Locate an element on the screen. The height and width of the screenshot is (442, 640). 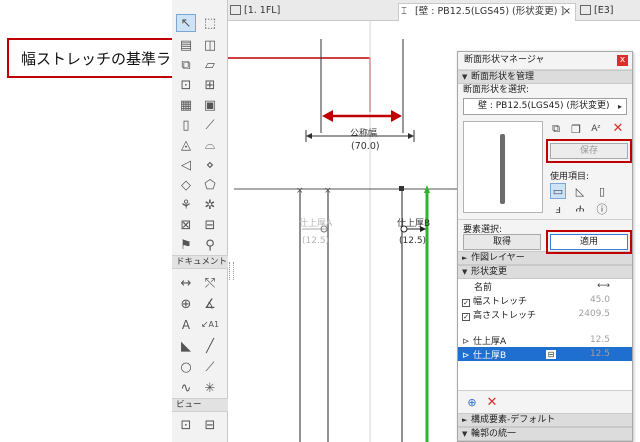
finish-a-label: 仕上厚A is located at coordinates (316, 224).